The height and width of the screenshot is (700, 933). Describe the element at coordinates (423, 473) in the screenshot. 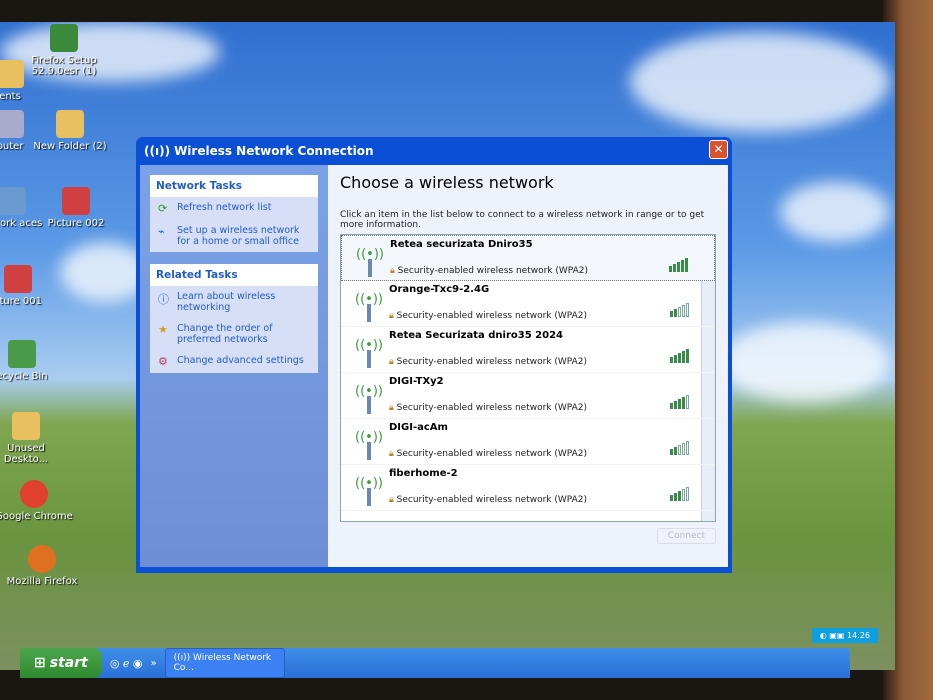

I see `network-name: fiberhome-2` at that location.